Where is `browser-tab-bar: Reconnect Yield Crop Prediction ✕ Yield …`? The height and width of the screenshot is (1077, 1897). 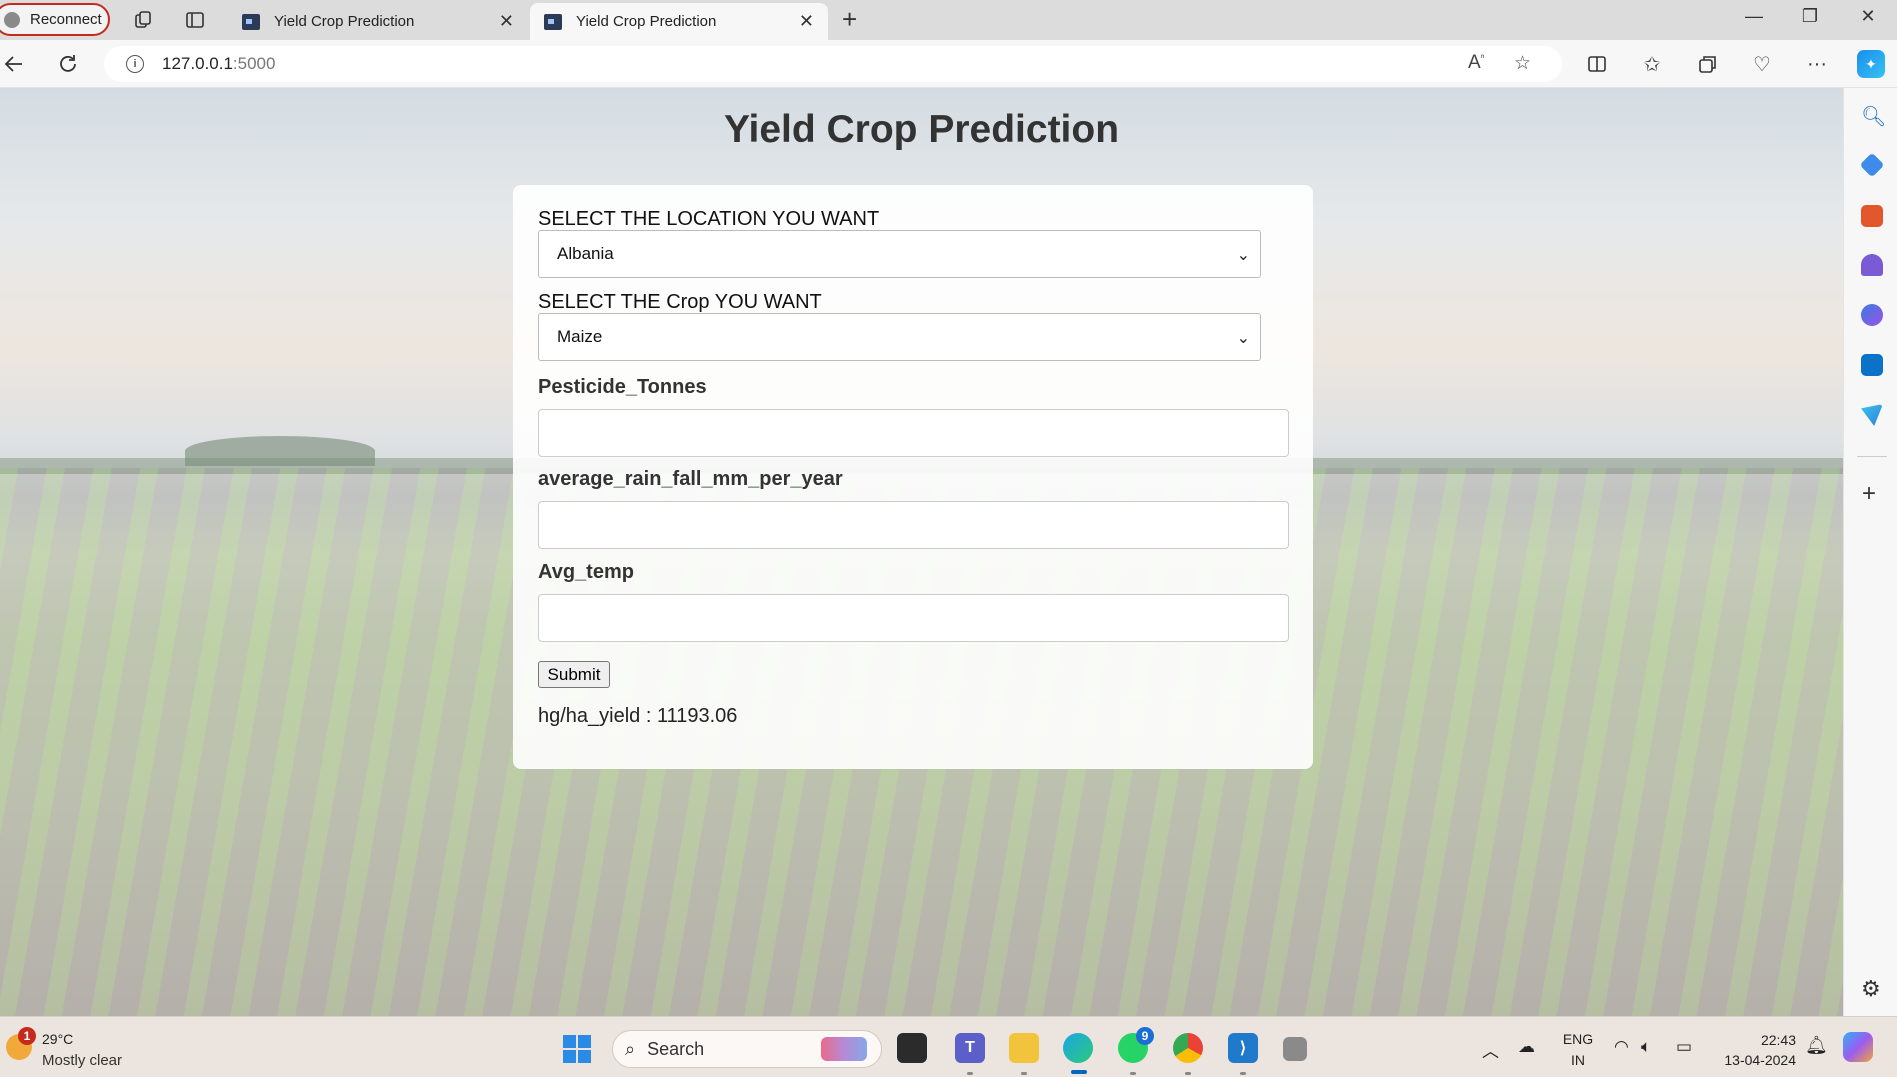 browser-tab-bar: Reconnect Yield Crop Prediction ✕ Yield … is located at coordinates (948, 20).